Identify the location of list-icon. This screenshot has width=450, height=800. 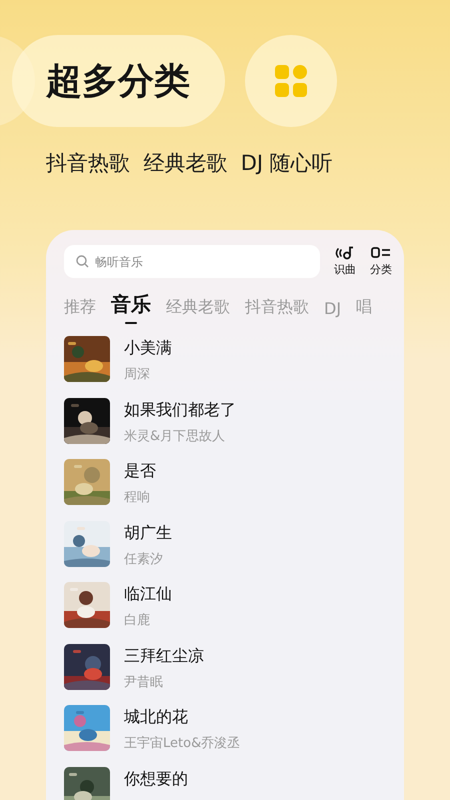
(381, 253).